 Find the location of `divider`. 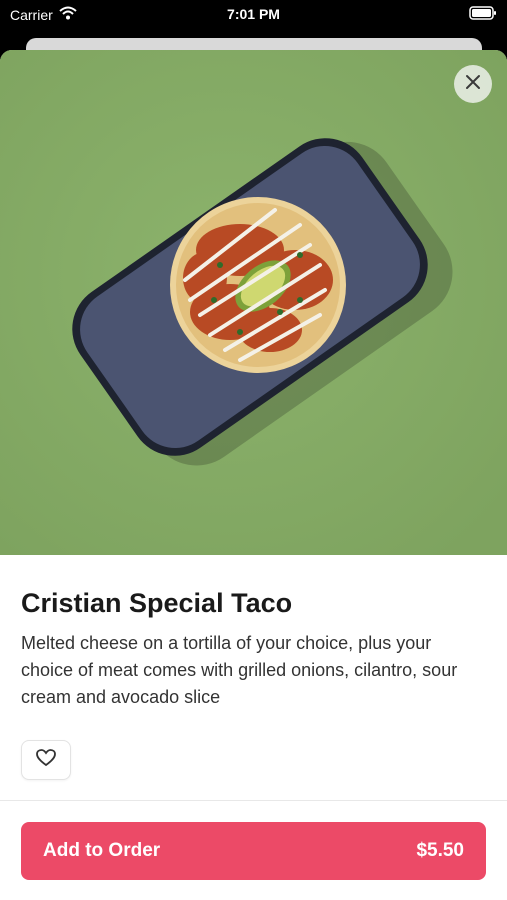

divider is located at coordinates (253, 800).